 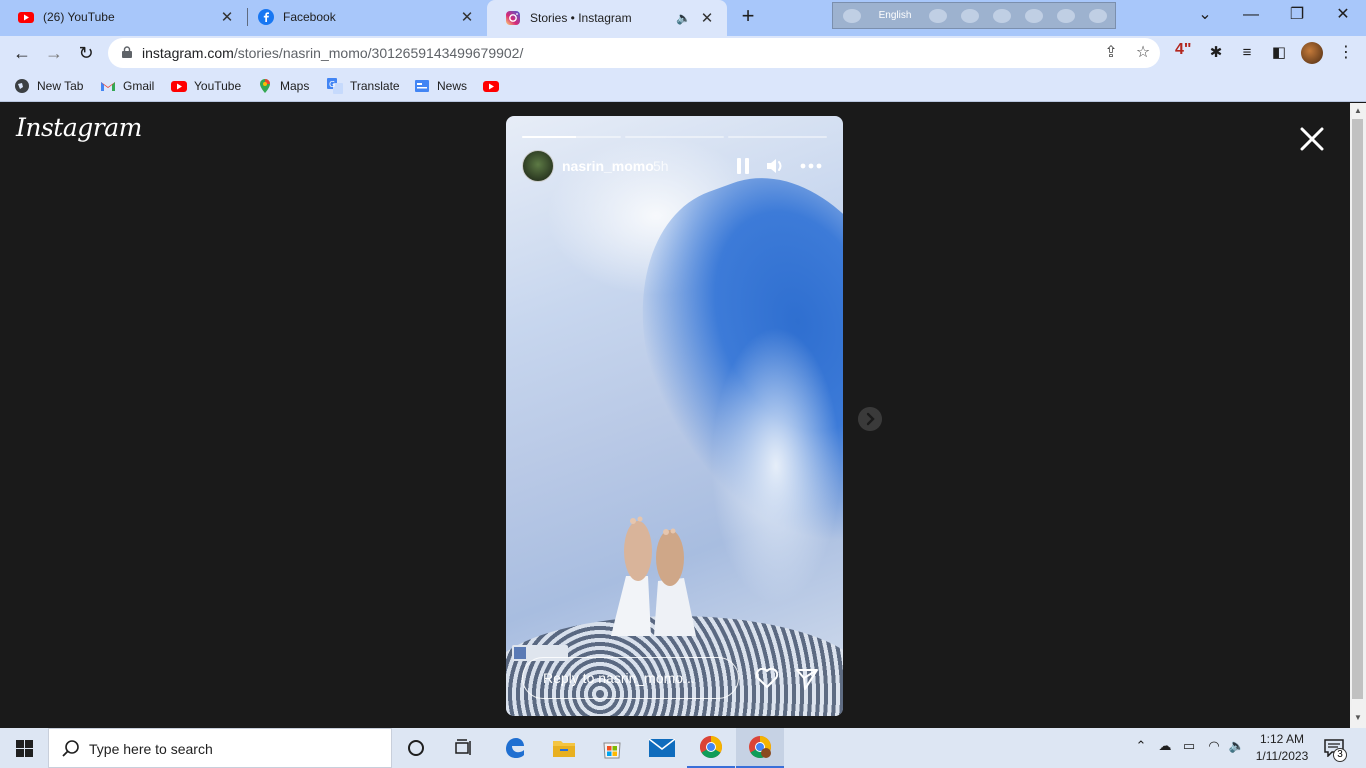 What do you see at coordinates (1343, 15) in the screenshot?
I see `close-window-button: ✕` at bounding box center [1343, 15].